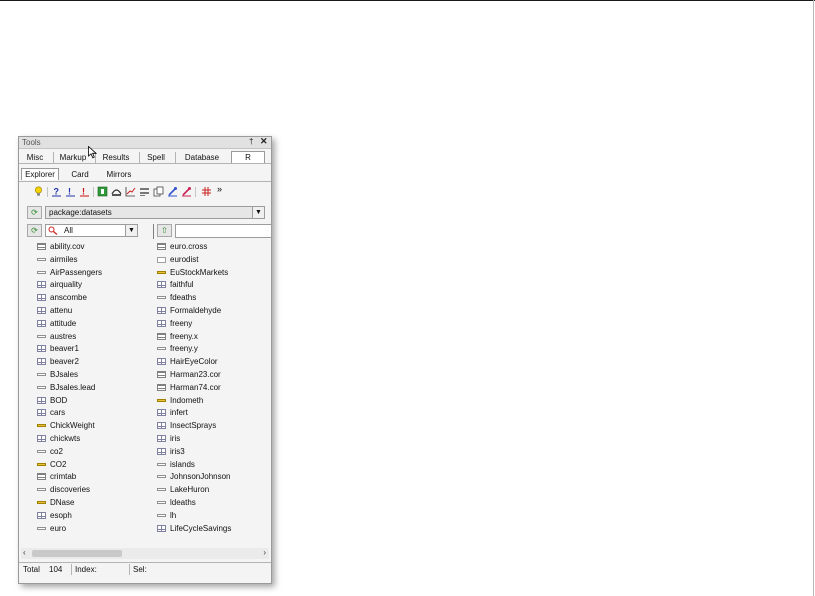  Describe the element at coordinates (161, 272) in the screenshot. I see `mts-dataset-icon` at that location.